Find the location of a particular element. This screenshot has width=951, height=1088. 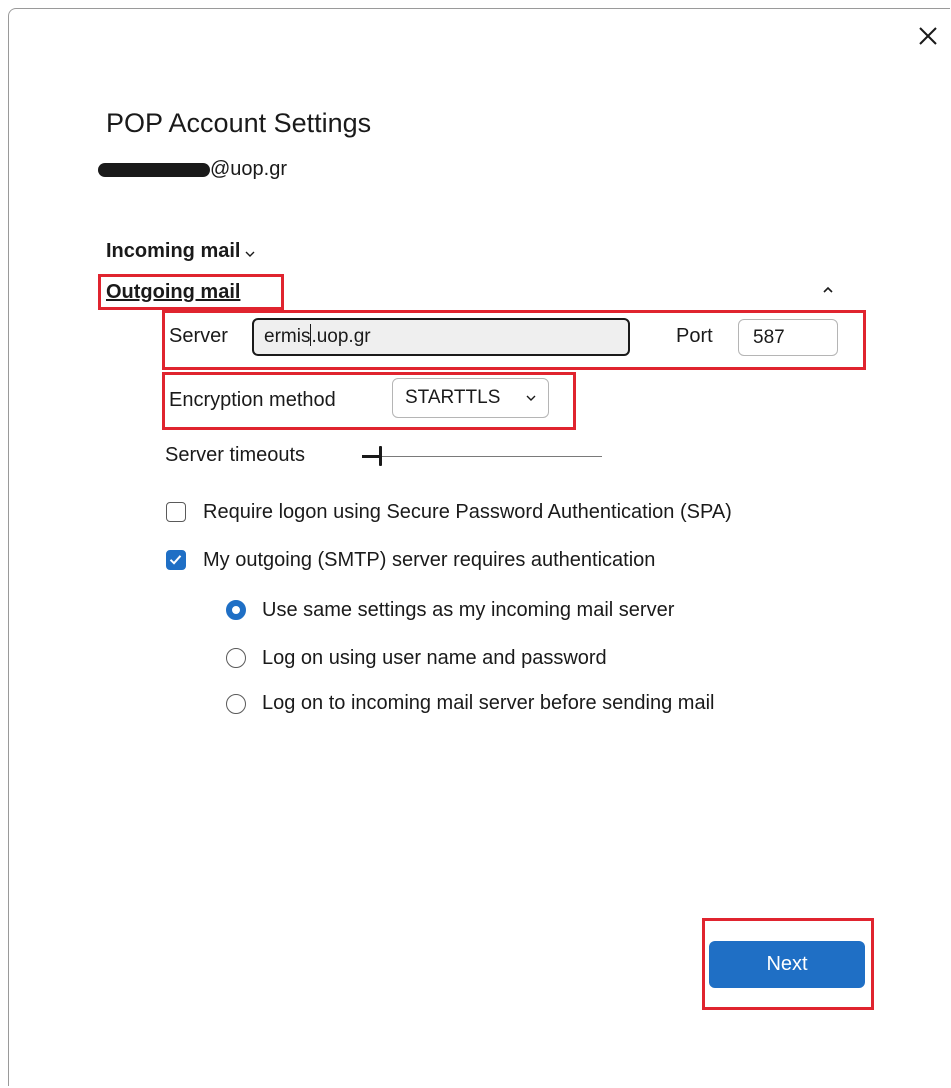

radio-logon-before-sending is located at coordinates (236, 704).